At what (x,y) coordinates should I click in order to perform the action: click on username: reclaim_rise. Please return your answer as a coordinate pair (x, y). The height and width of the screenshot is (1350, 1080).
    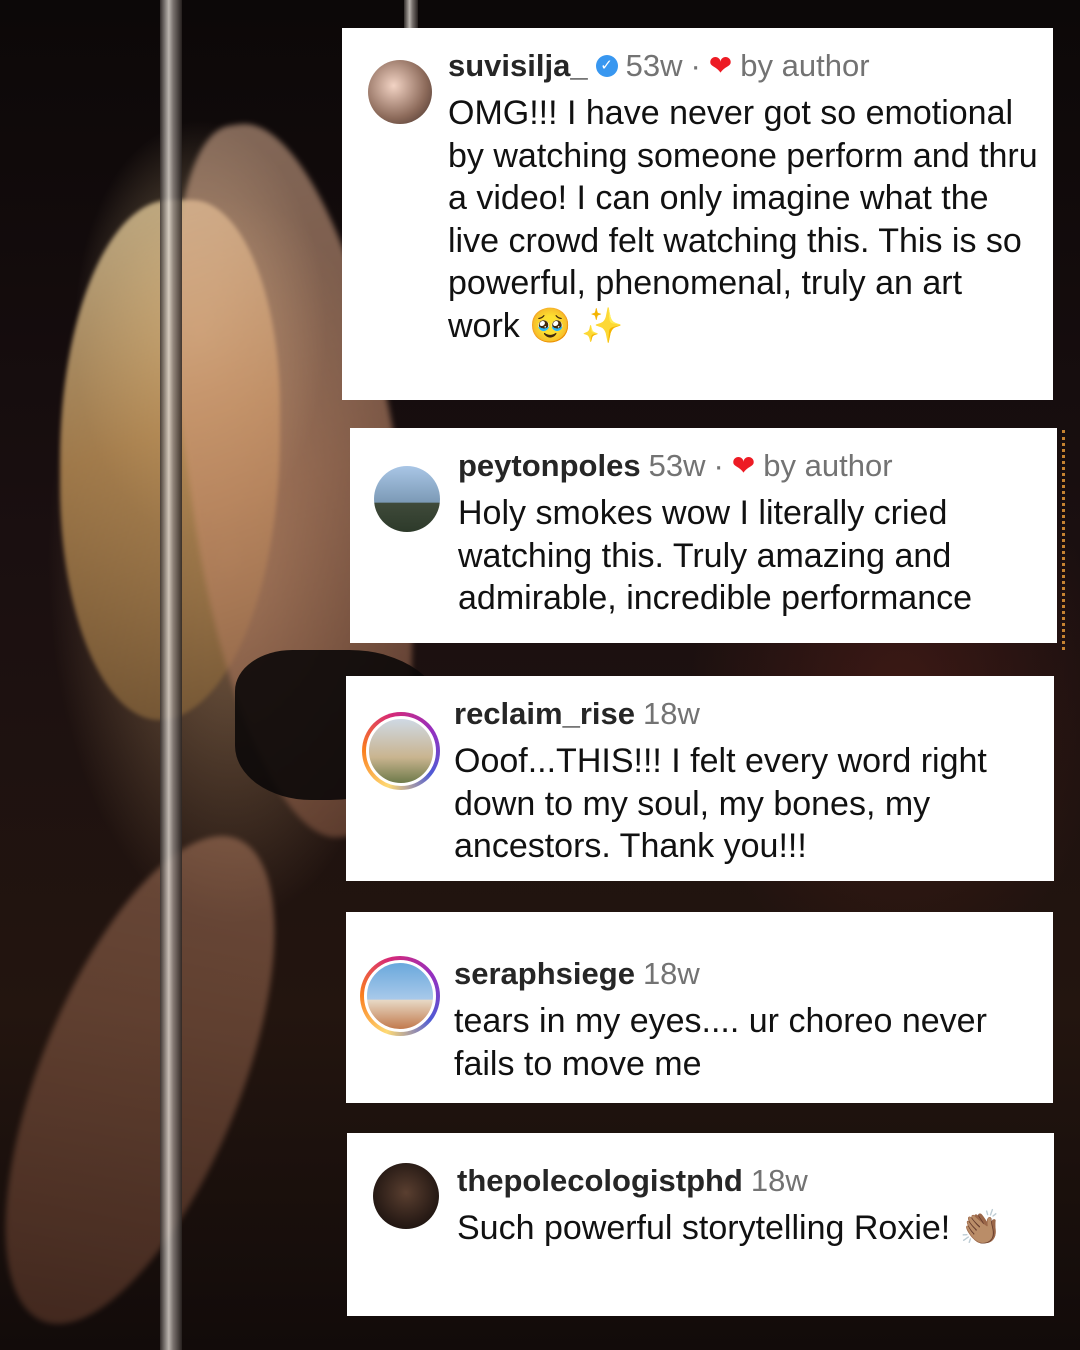
    Looking at the image, I should click on (544, 714).